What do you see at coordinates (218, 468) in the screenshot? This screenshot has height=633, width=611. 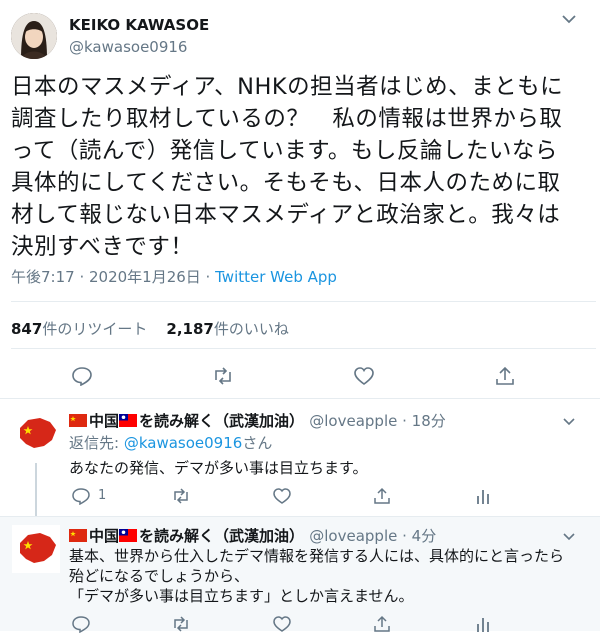 I see `reply-text: あなたの発信、デマが多い事は目立ちます。` at bounding box center [218, 468].